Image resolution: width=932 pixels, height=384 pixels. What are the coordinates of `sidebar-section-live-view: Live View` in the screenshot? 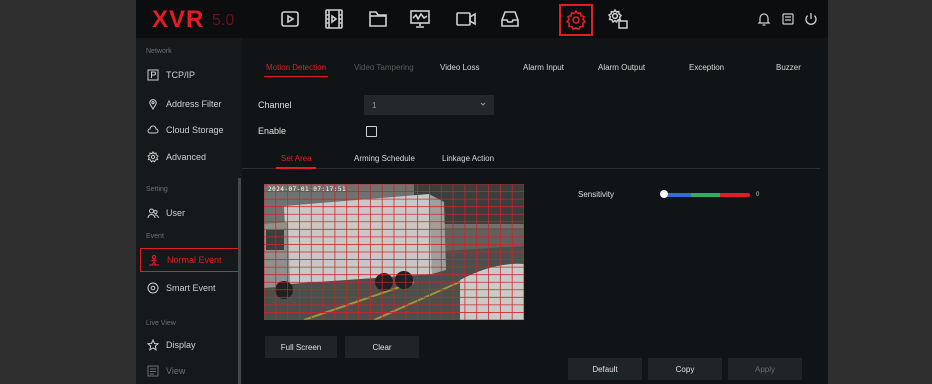 It's located at (161, 323).